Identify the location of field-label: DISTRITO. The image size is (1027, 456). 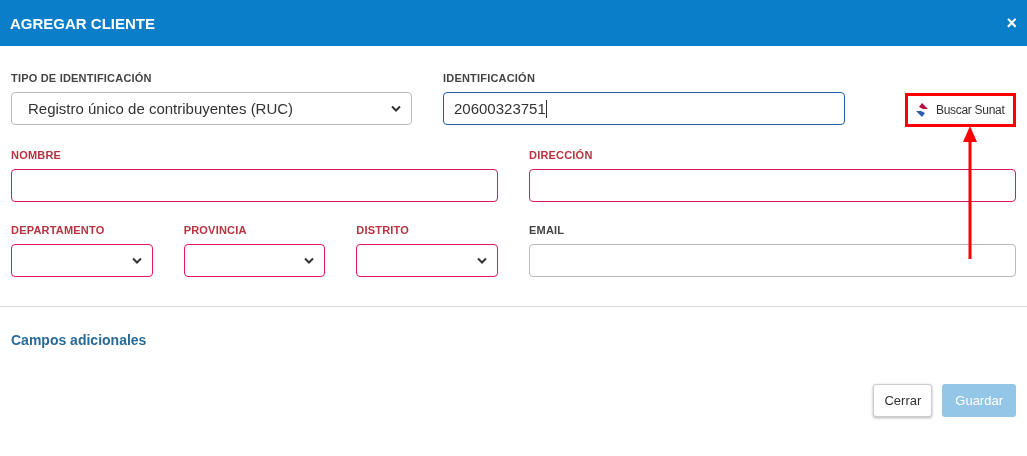
(383, 230).